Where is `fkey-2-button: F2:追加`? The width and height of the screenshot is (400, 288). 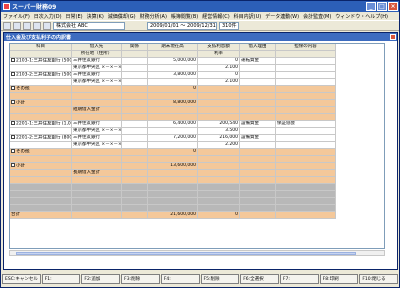
fkey-2-button: F2:追加 is located at coordinates (101, 279).